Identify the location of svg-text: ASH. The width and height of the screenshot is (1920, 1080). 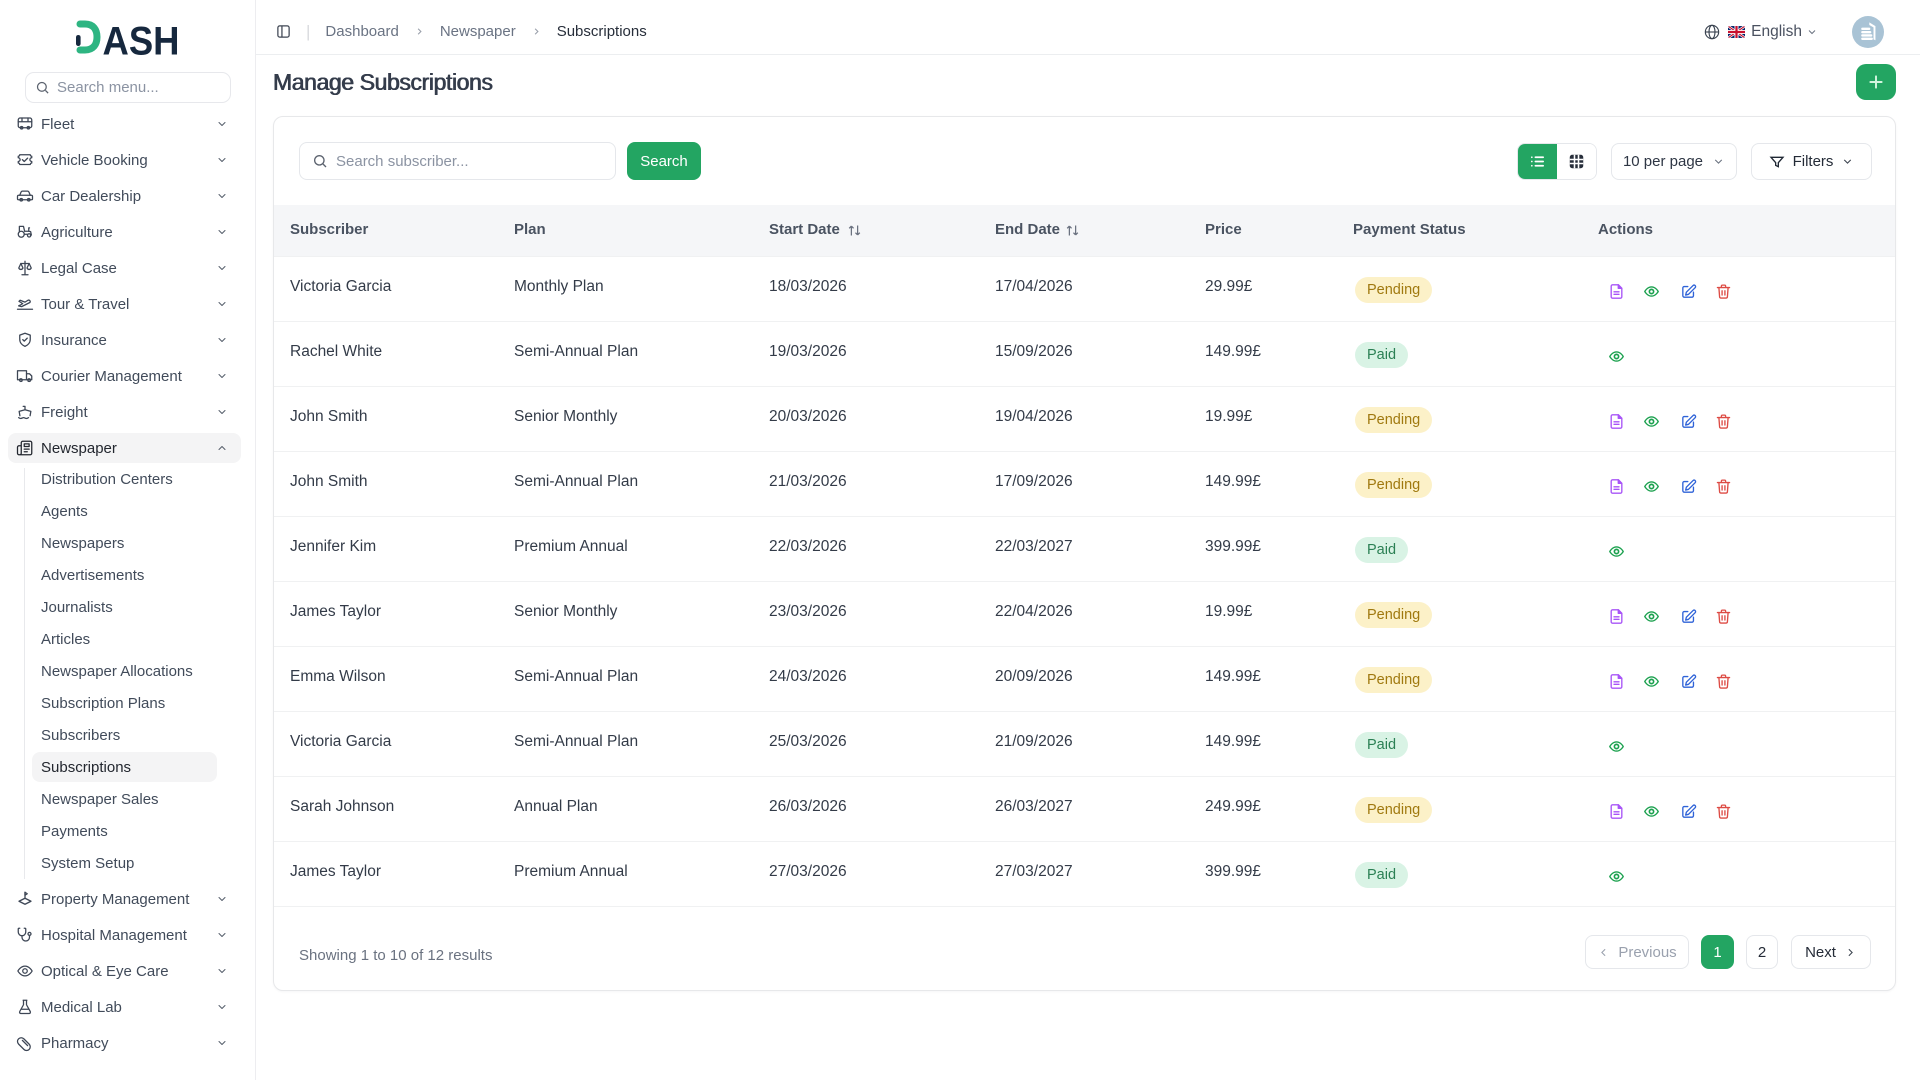
(141, 40).